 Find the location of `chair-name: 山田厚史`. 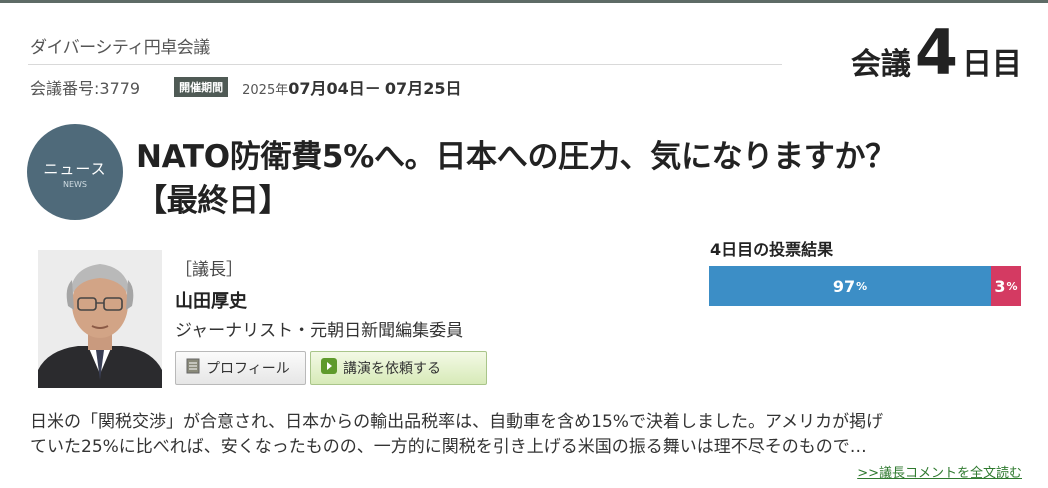

chair-name: 山田厚史 is located at coordinates (211, 301).